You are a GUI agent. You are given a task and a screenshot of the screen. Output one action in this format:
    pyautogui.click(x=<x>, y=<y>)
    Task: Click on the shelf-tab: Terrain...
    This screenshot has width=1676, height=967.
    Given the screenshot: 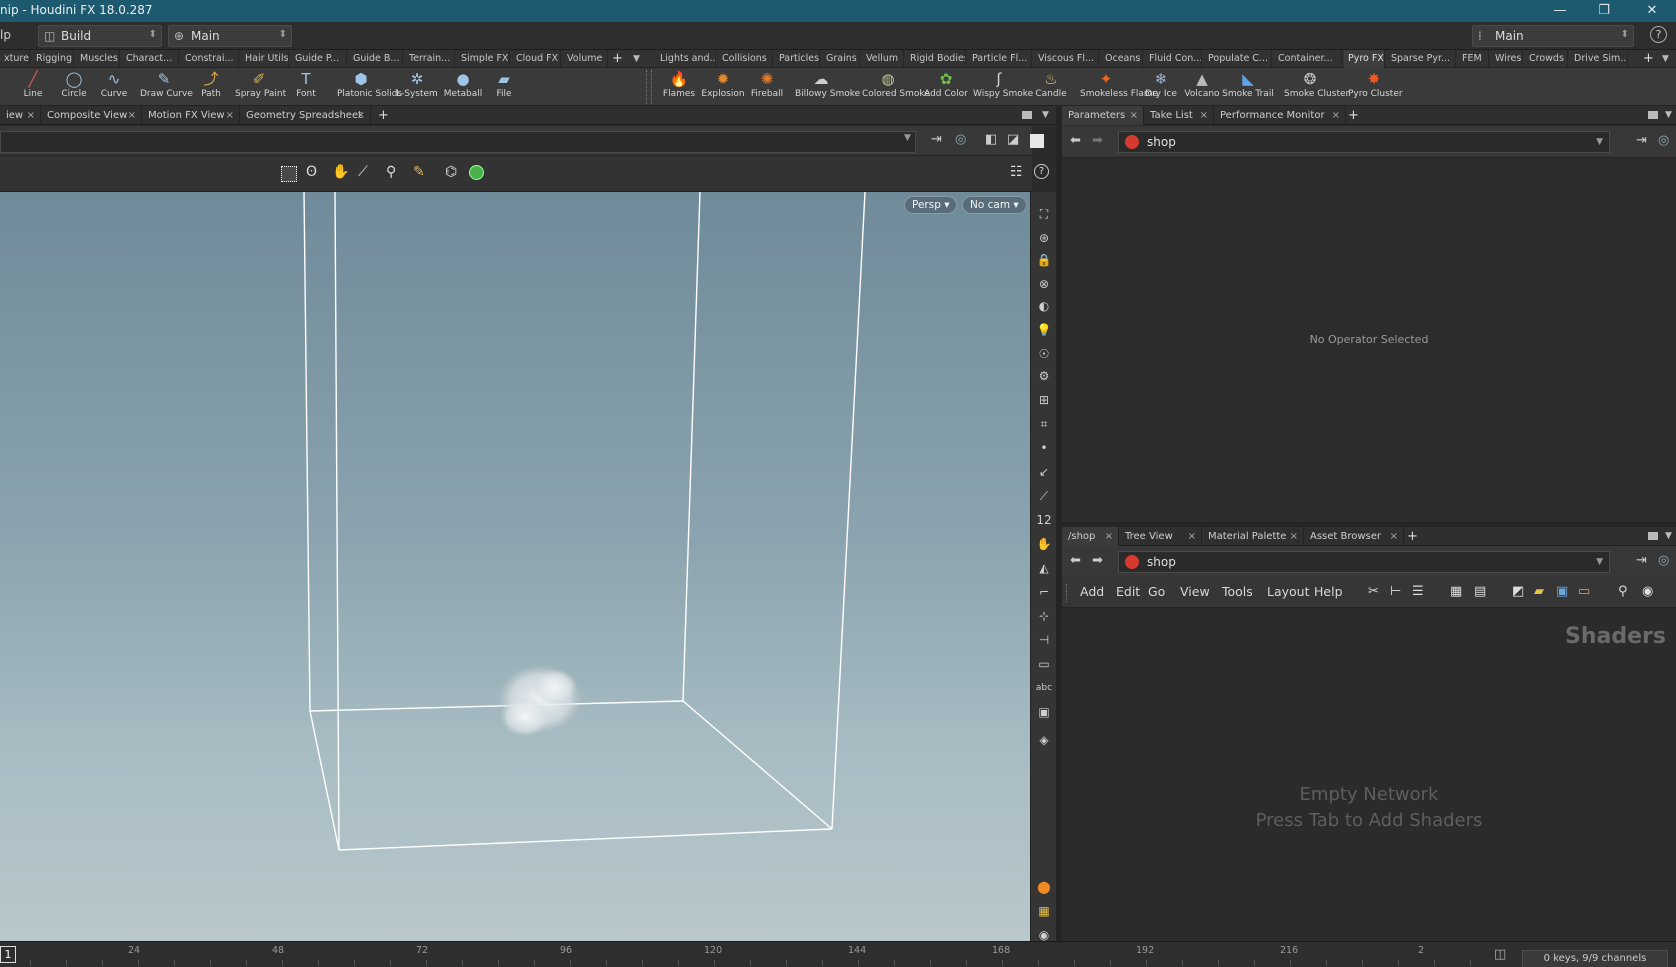 What is the action you would take?
    pyautogui.click(x=430, y=59)
    